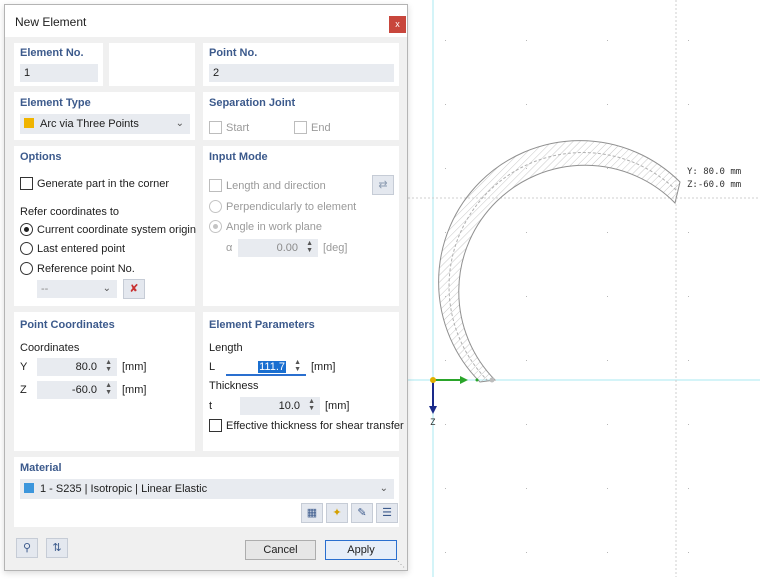  What do you see at coordinates (401, 564) in the screenshot?
I see `resize-grip-icon: ⋱` at bounding box center [401, 564].